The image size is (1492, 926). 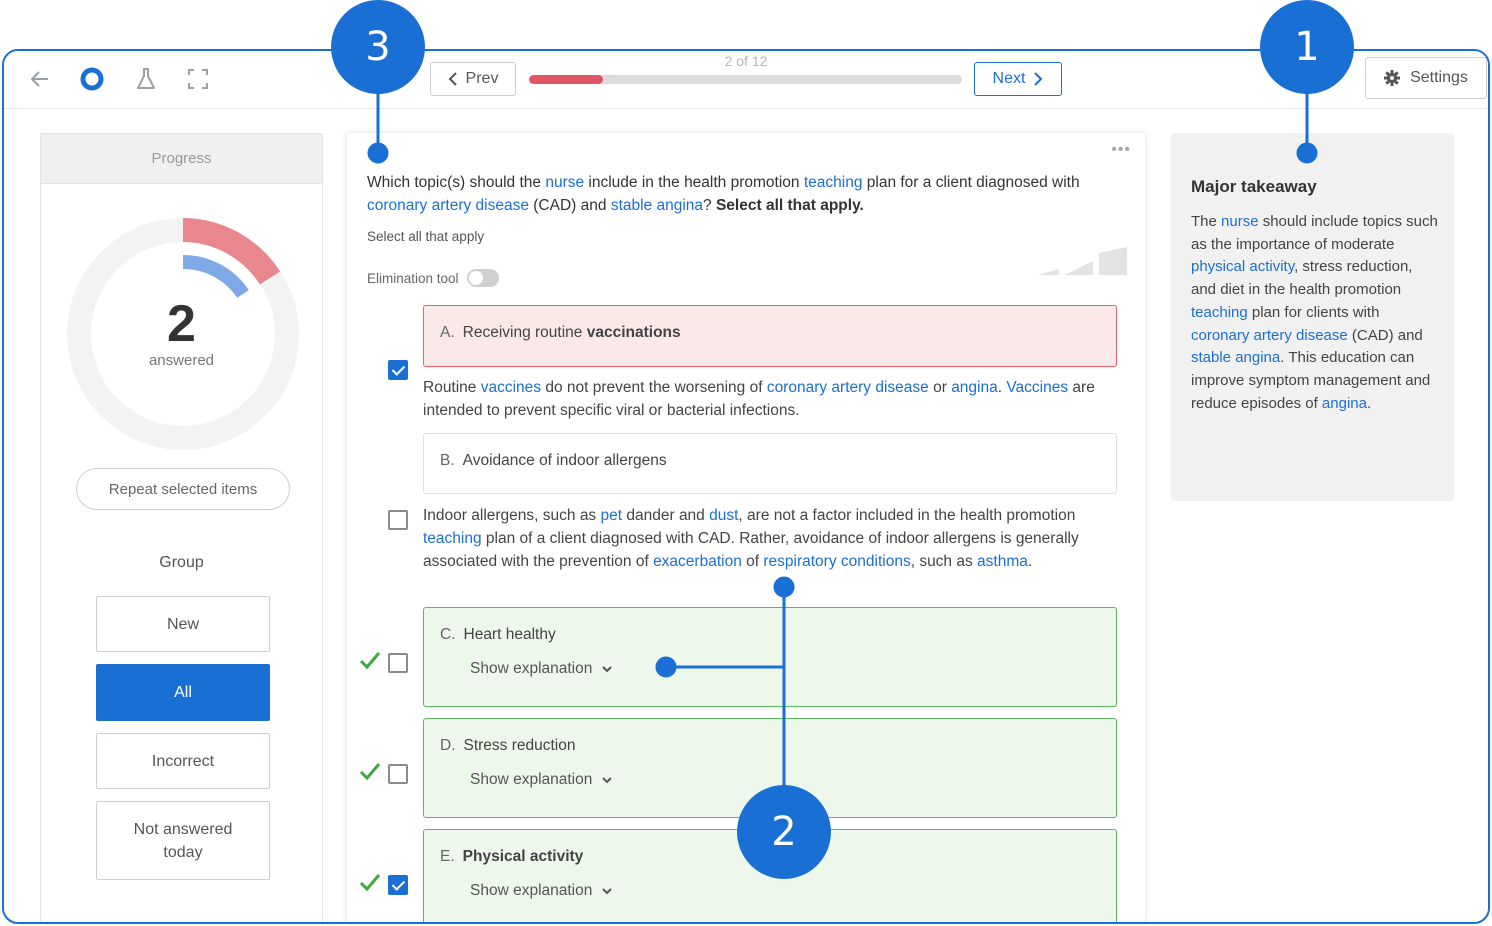 I want to click on option-a: A. Receiving routine vaccinations, so click(x=770, y=336).